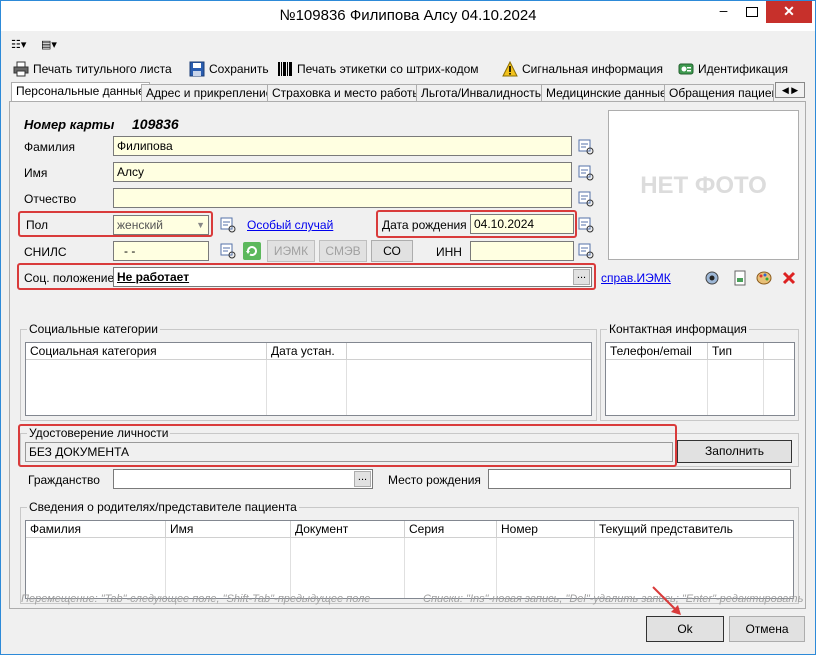 This screenshot has width=816, height=655. Describe the element at coordinates (25, 45) in the screenshot. I see `layout-menu-icon: ☷▾` at that location.